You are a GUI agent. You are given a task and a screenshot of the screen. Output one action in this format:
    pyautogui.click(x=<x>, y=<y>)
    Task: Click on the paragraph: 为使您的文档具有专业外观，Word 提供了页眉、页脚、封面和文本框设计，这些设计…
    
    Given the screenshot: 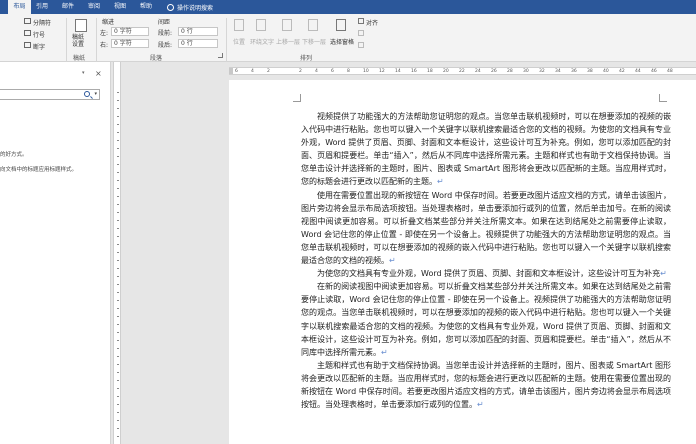 What is the action you would take?
    pyautogui.click(x=492, y=274)
    